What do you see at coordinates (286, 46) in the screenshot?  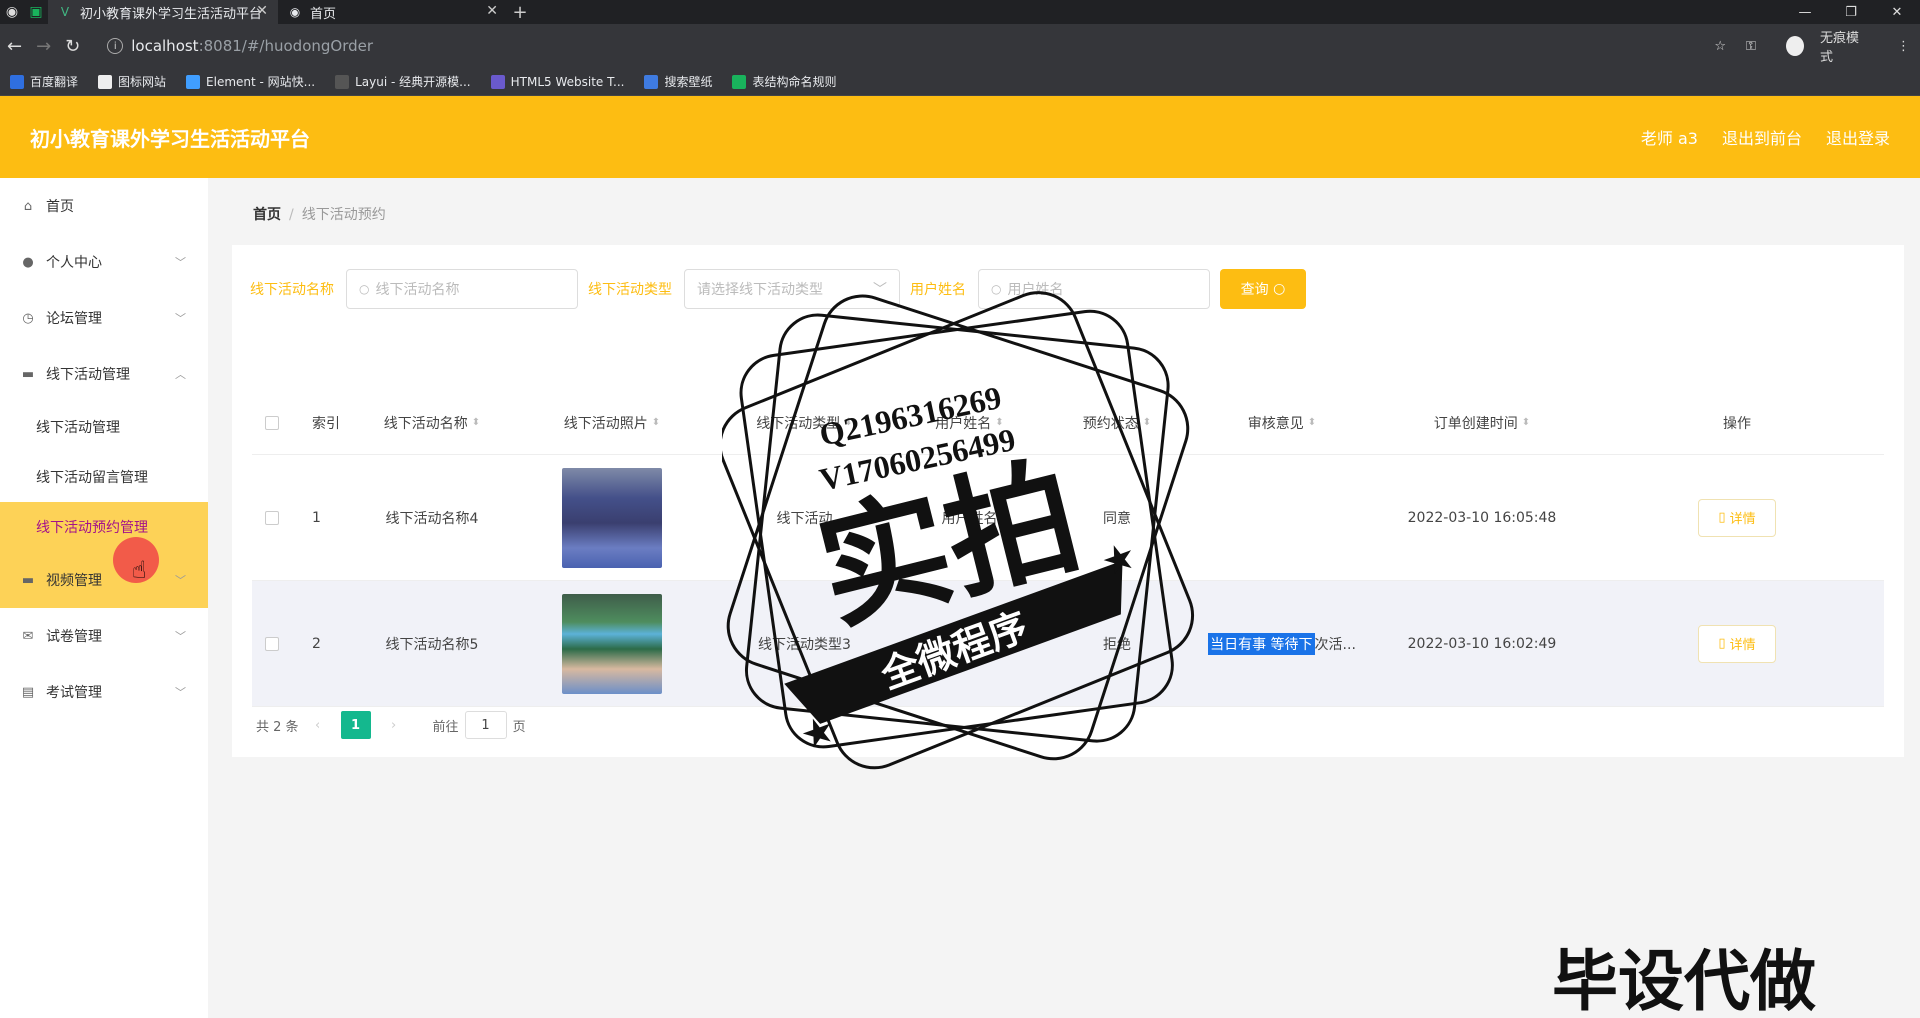 I see `url-path: :8081/#/huodongOrder` at bounding box center [286, 46].